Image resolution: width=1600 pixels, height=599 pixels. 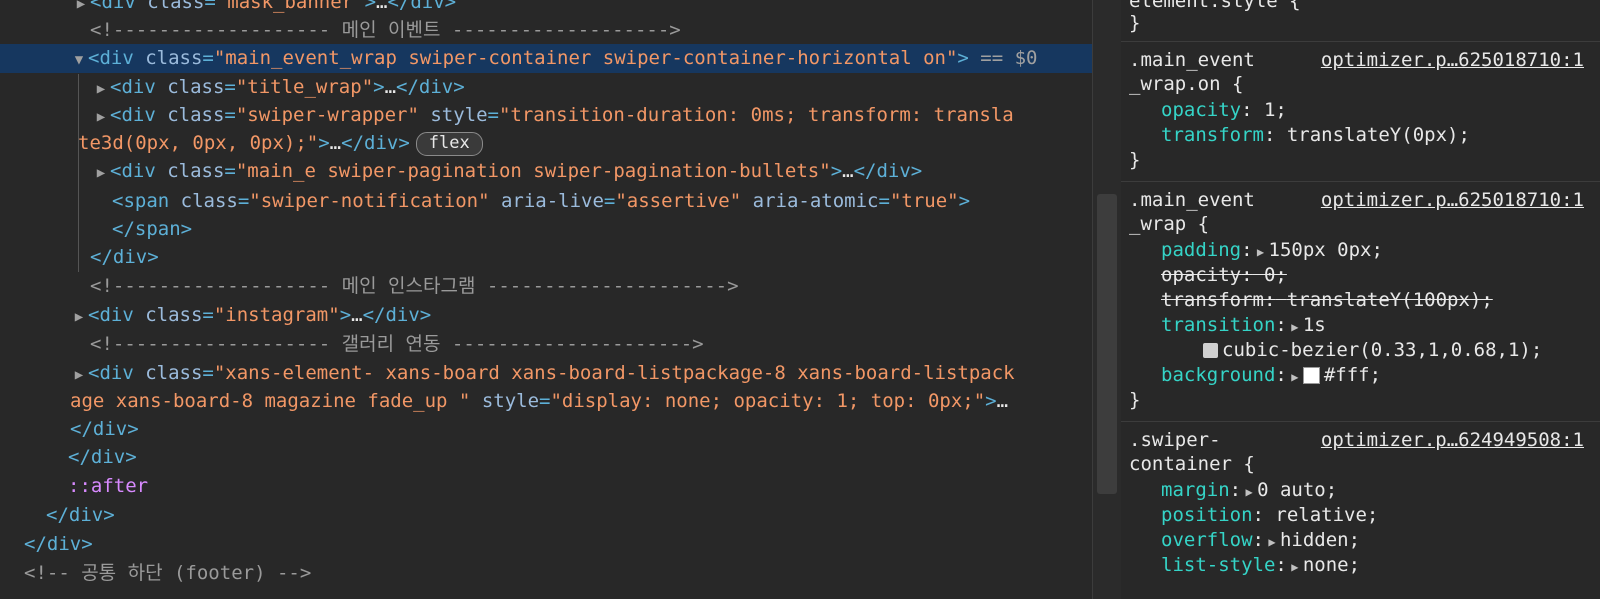 What do you see at coordinates (1192, 464) in the screenshot?
I see `rule-selector-cont: container {` at bounding box center [1192, 464].